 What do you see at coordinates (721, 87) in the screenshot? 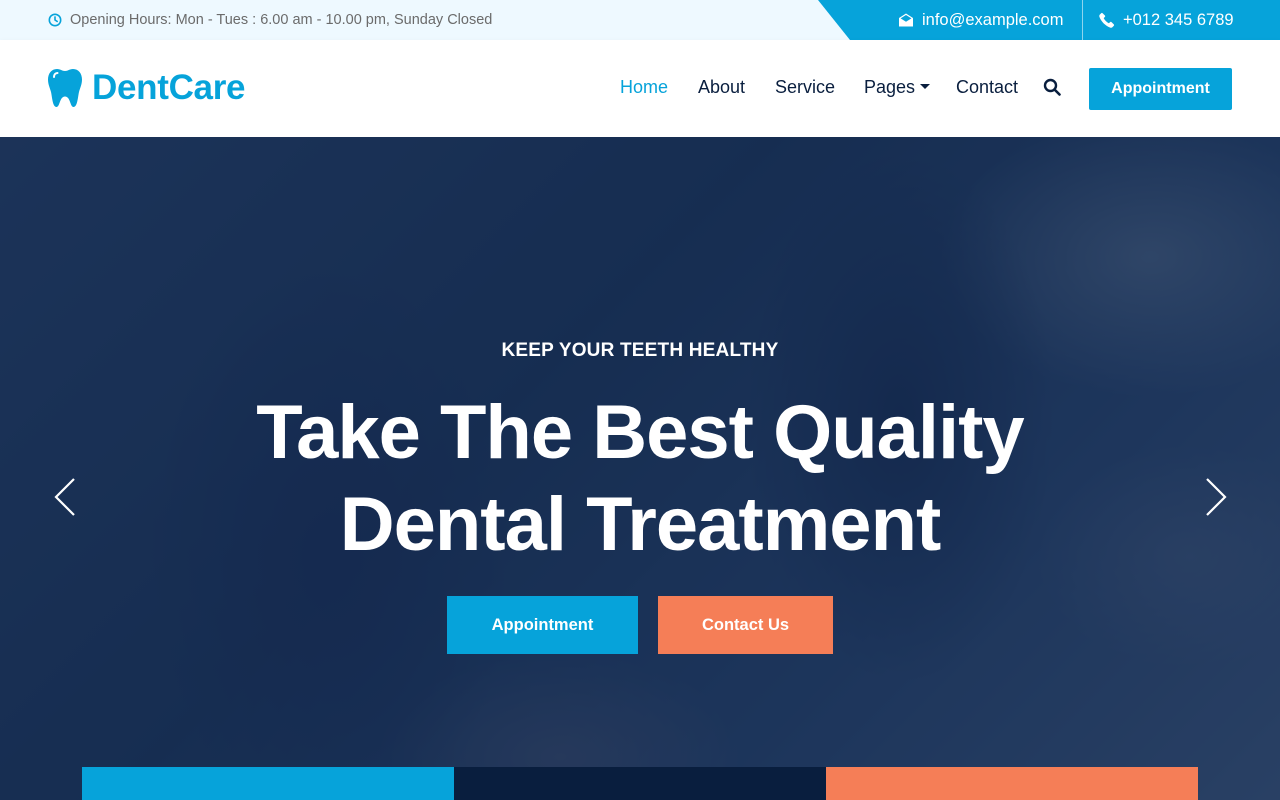
I see `nav-about: About` at bounding box center [721, 87].